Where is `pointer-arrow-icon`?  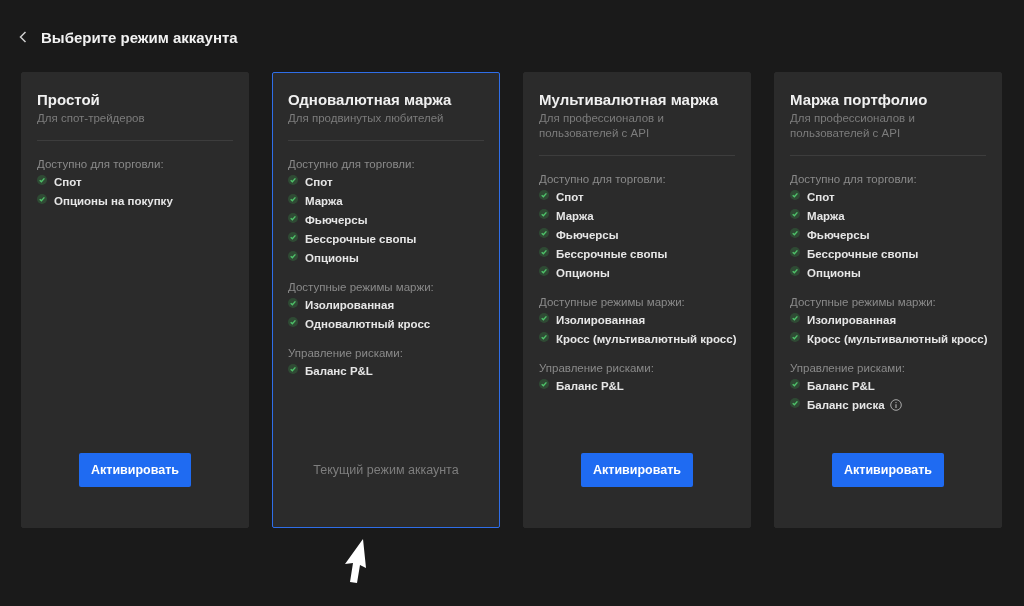
pointer-arrow-icon is located at coordinates (356, 561).